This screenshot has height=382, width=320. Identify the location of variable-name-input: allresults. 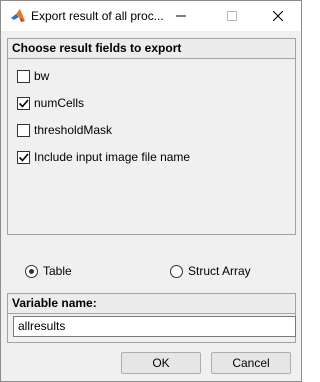
(154, 326).